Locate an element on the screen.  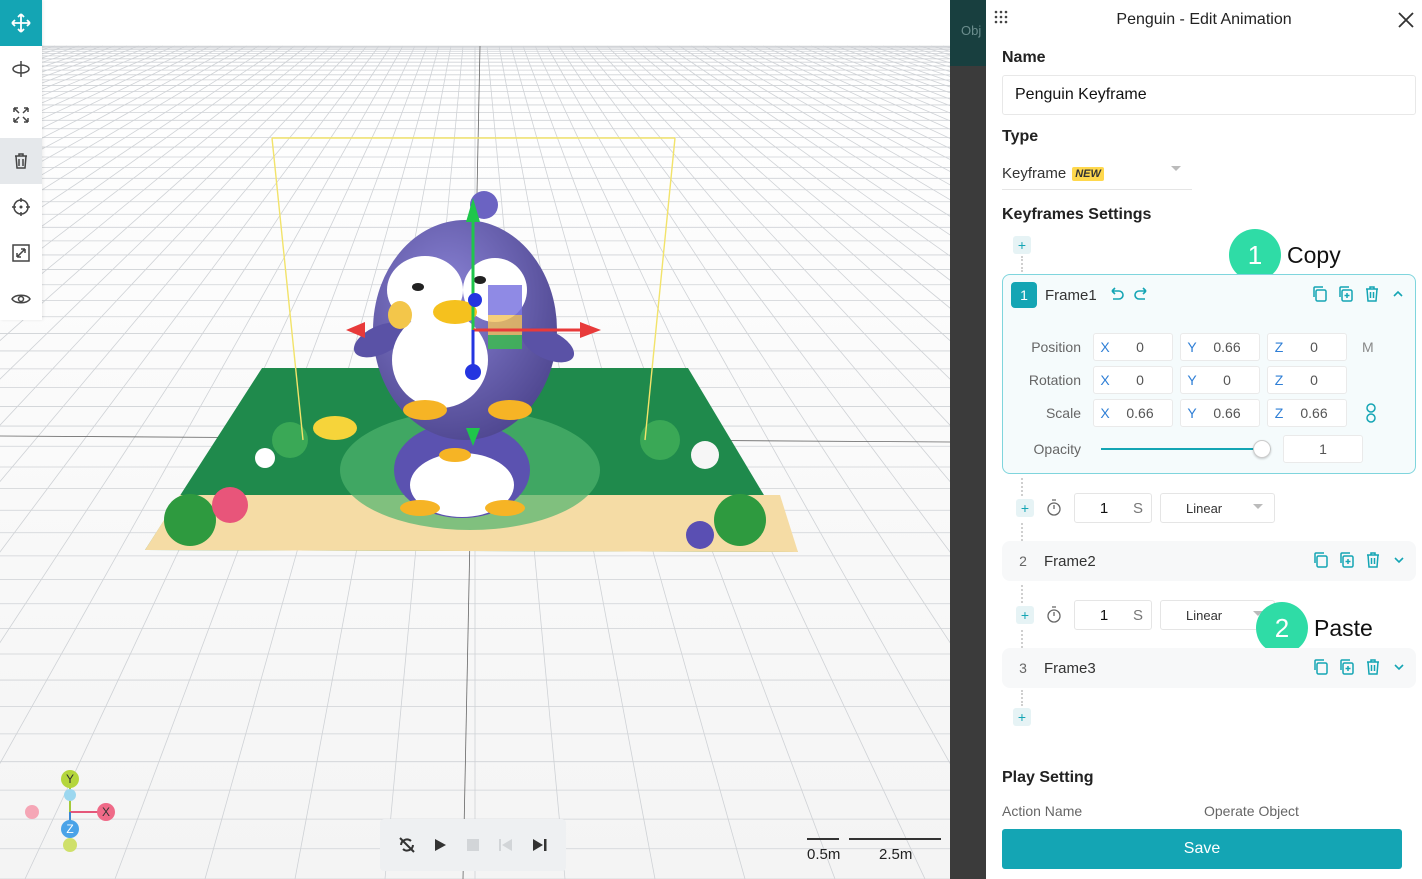
scale-tool-button is located at coordinates (21, 115).